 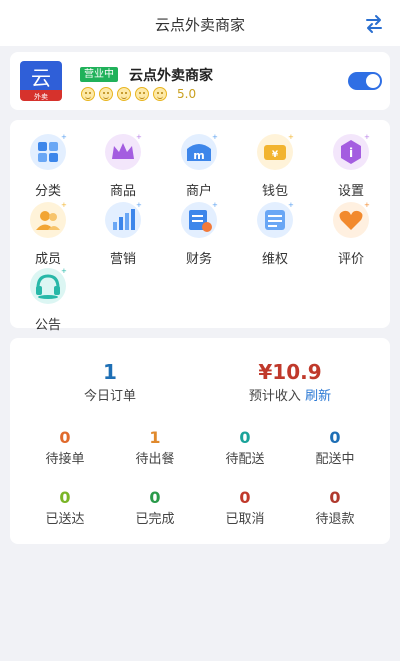 I want to click on svg-text: m, so click(x=198, y=155).